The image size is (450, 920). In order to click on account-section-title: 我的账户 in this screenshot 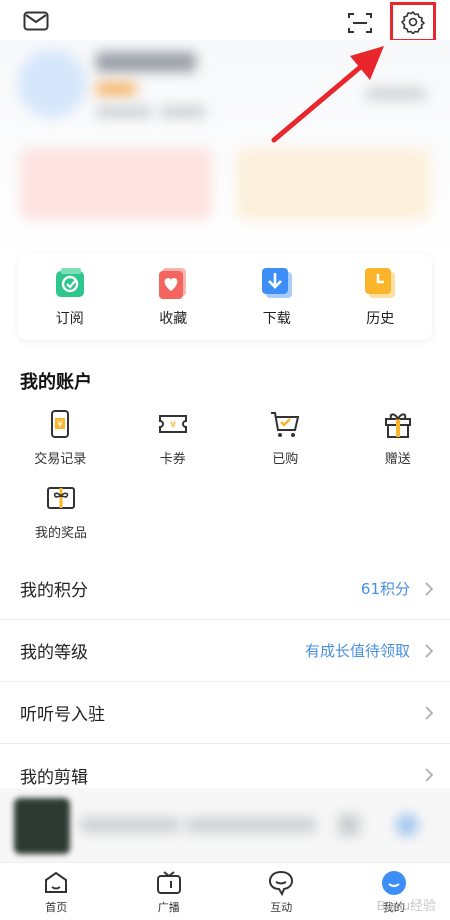, I will do `click(56, 382)`.